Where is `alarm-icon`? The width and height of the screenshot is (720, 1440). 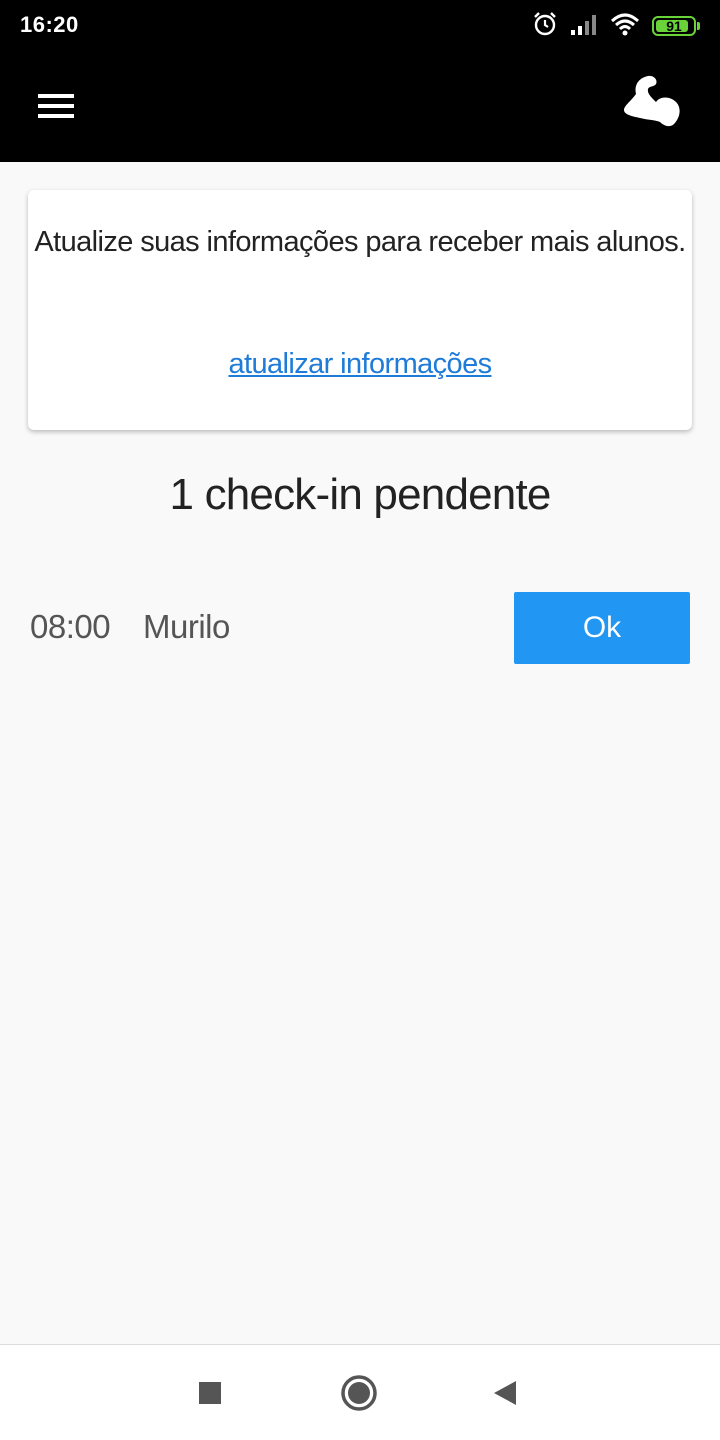 alarm-icon is located at coordinates (545, 26).